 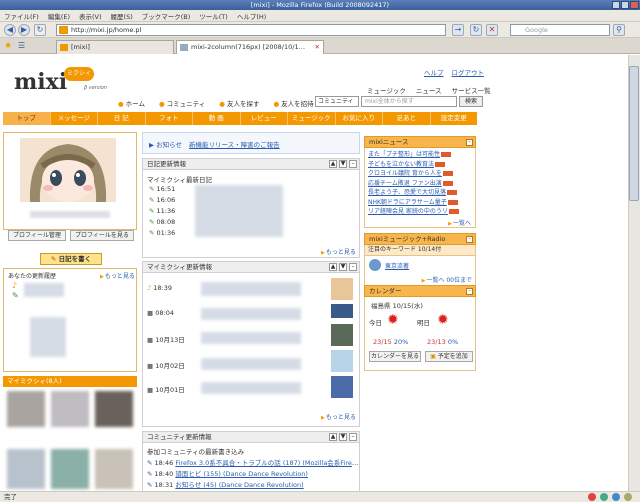 I want to click on news-item: また「プチ整形」は可能性, so click(x=420, y=155).